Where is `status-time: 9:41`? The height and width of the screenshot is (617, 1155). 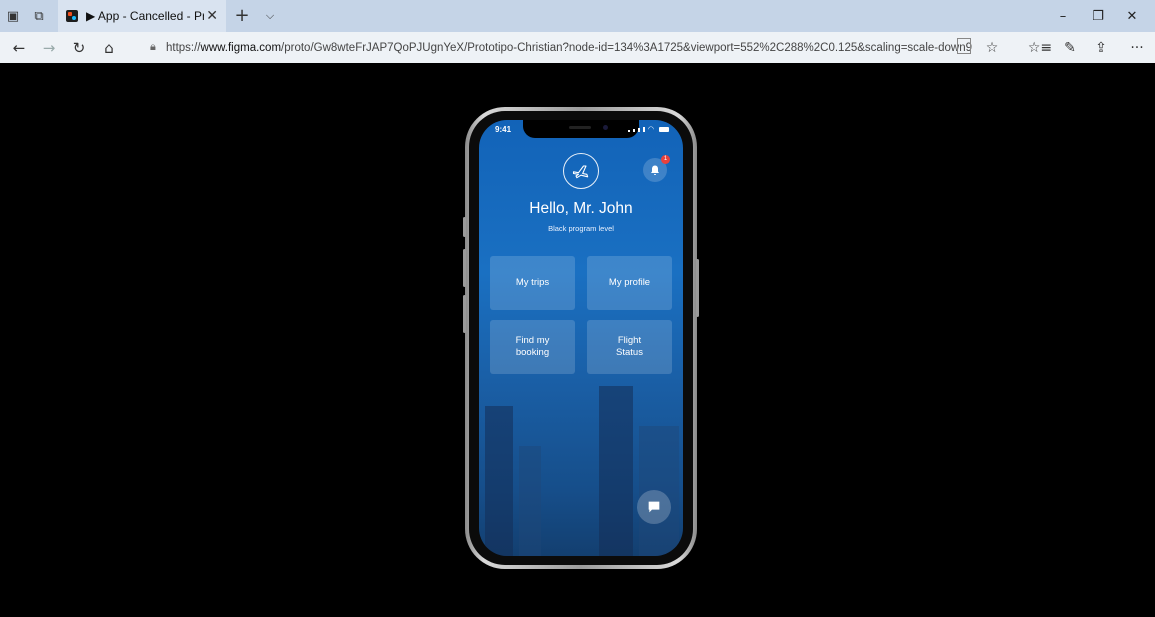 status-time: 9:41 is located at coordinates (503, 129).